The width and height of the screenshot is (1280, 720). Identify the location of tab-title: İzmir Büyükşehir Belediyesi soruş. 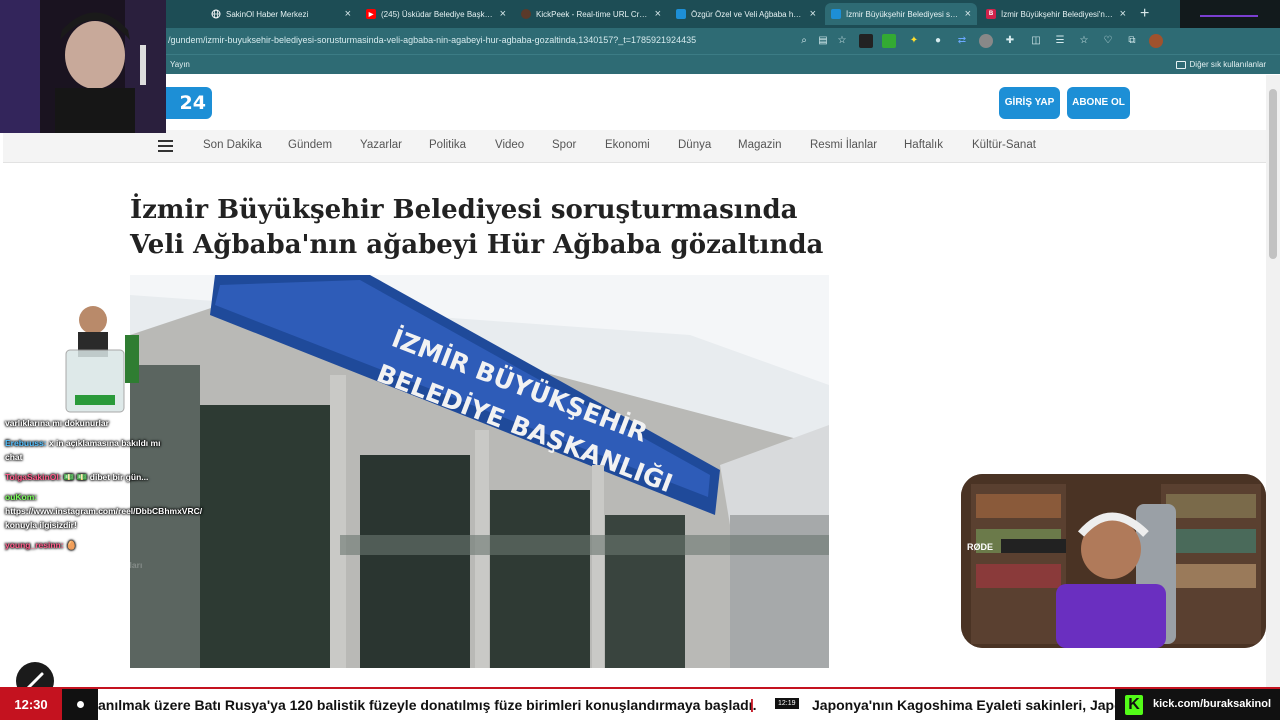
(903, 14).